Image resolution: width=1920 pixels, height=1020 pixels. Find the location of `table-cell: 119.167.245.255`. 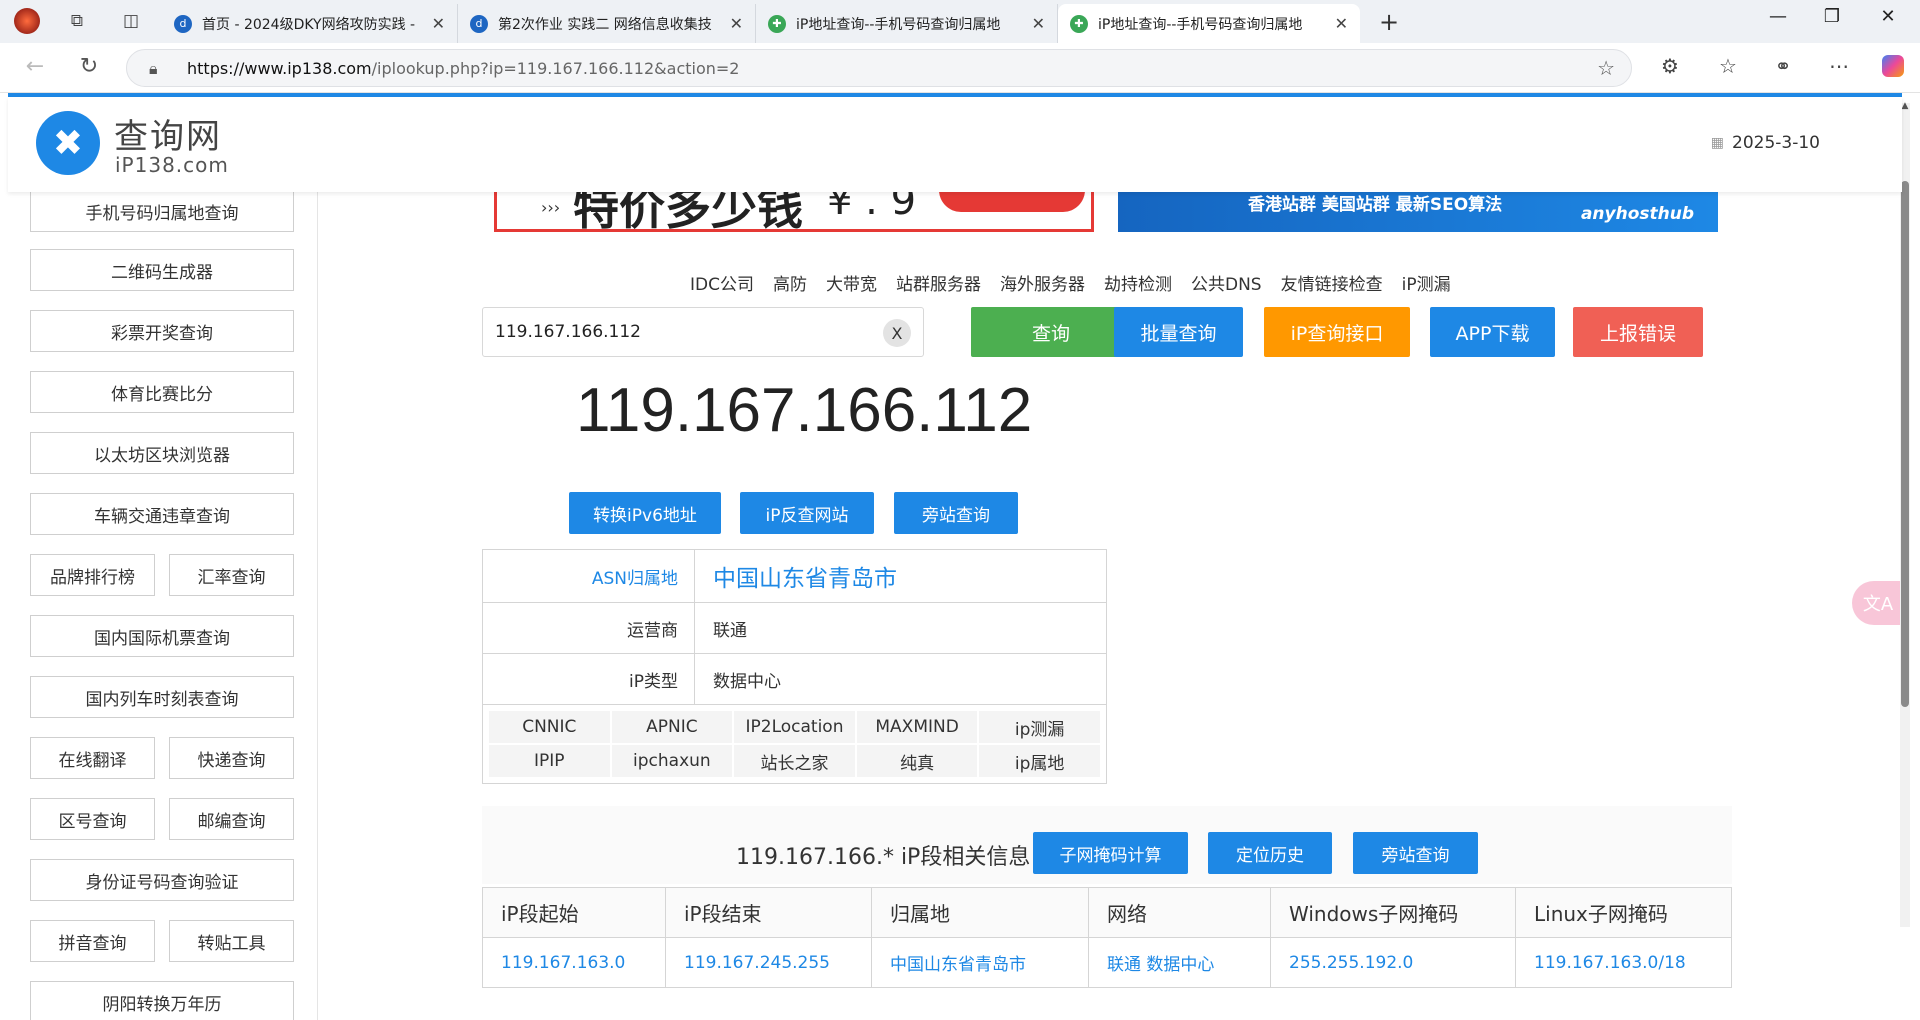

table-cell: 119.167.245.255 is located at coordinates (768, 962).